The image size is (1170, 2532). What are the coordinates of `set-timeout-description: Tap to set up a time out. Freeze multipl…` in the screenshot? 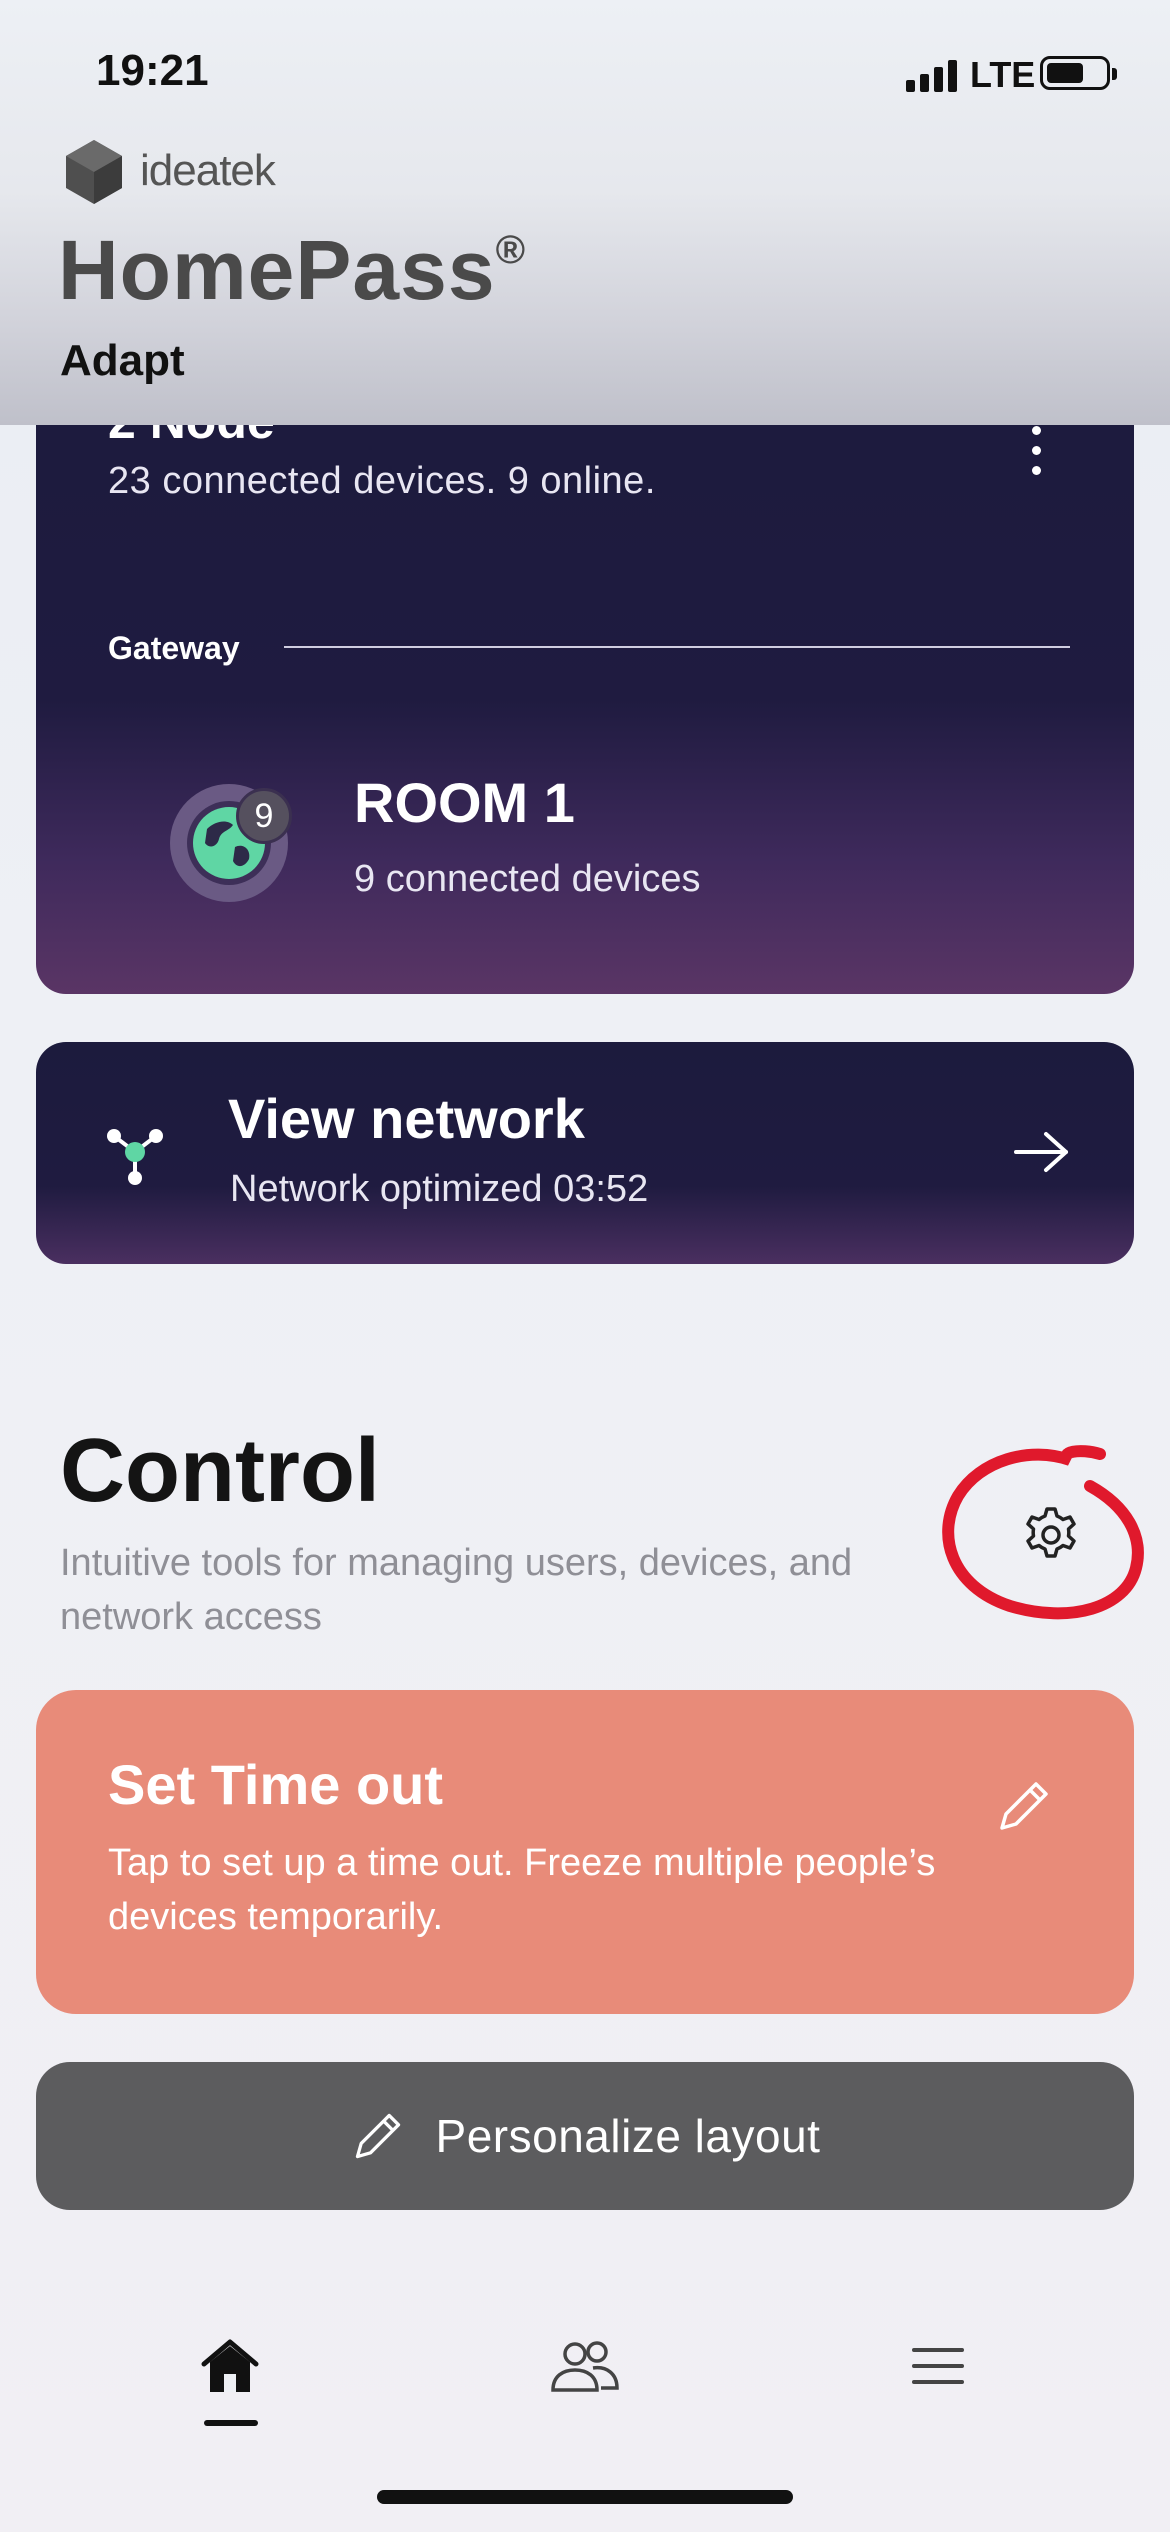 It's located at (522, 1890).